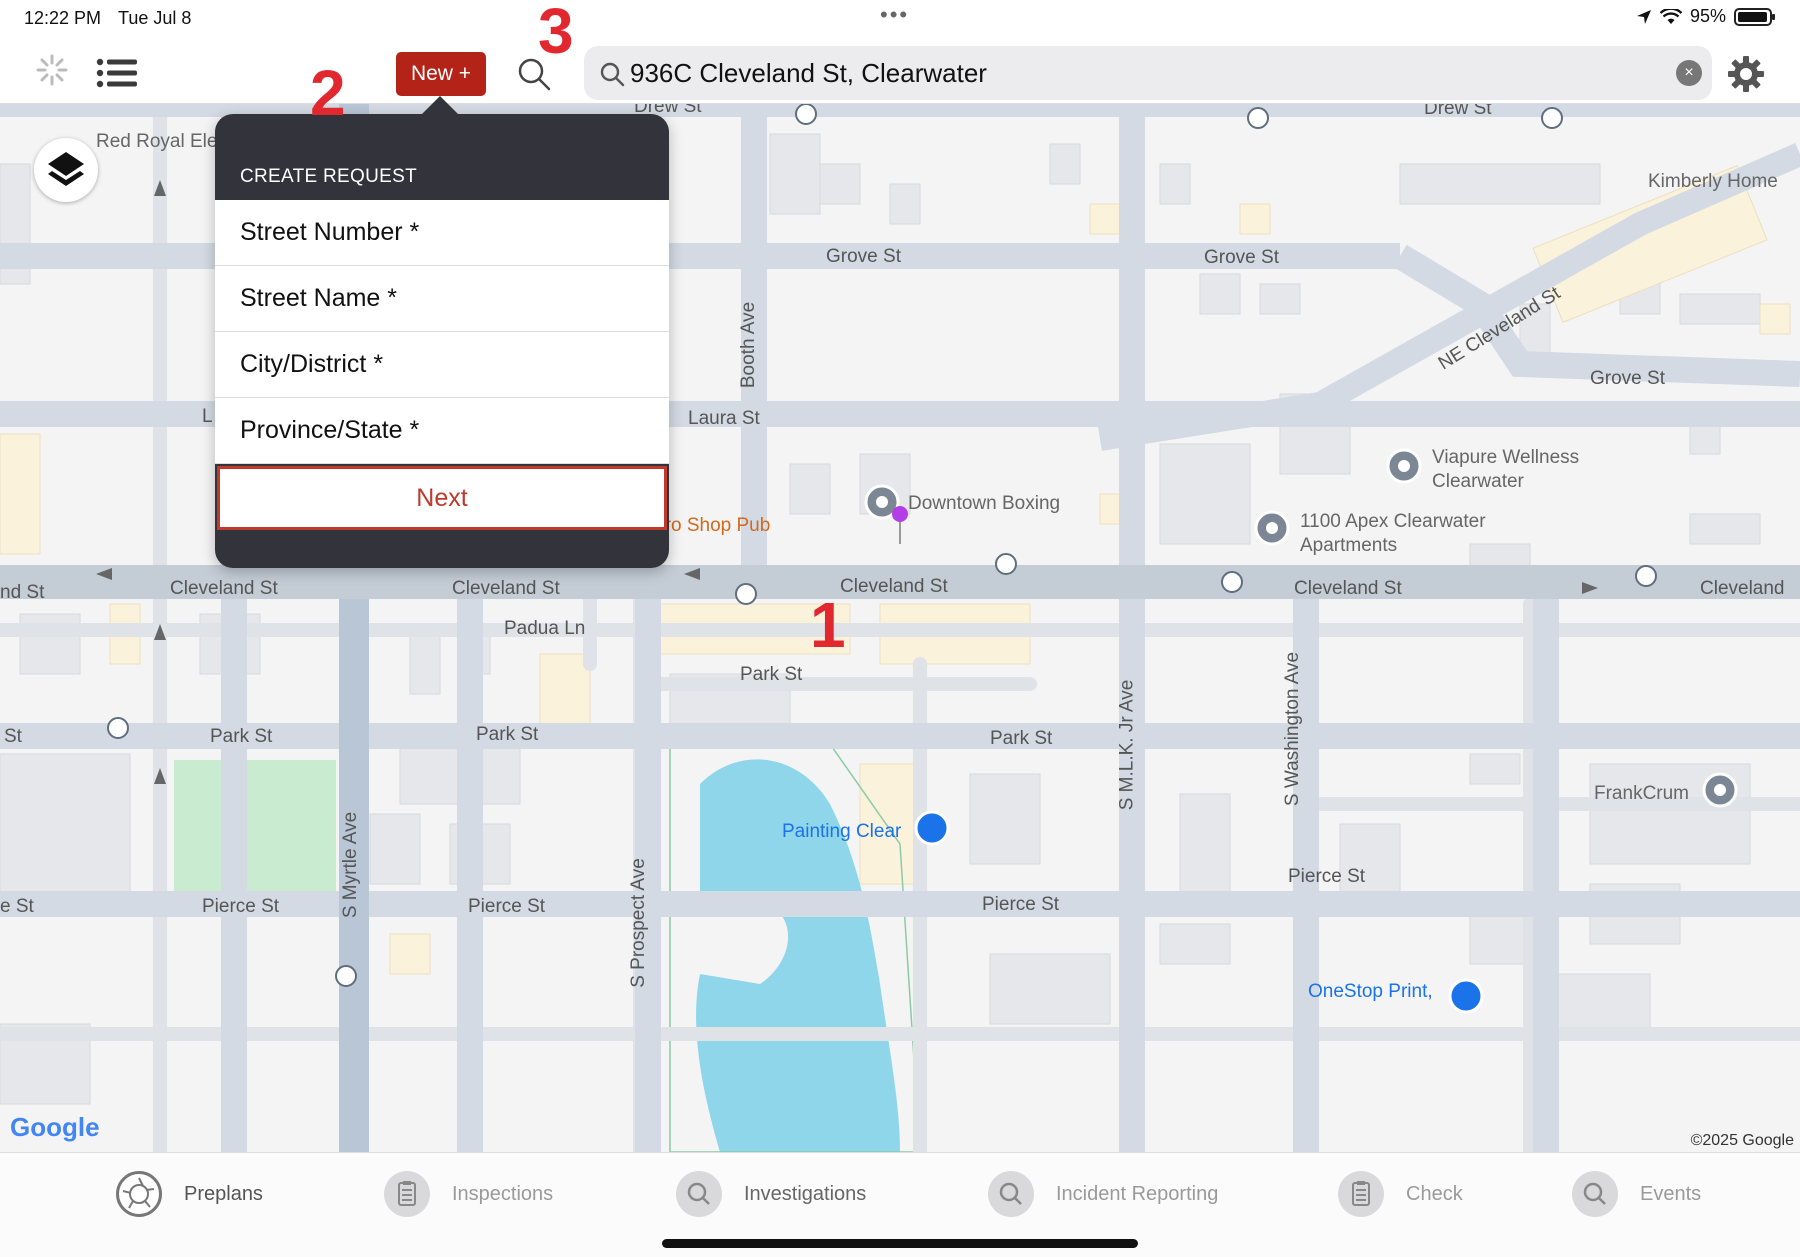 Image resolution: width=1800 pixels, height=1257 pixels. What do you see at coordinates (1689, 73) in the screenshot?
I see `clear-search-button: ×` at bounding box center [1689, 73].